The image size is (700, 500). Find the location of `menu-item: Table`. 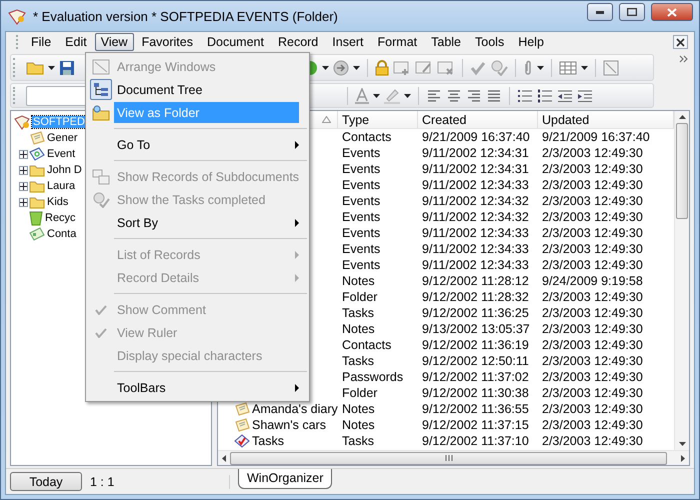

menu-item: Table is located at coordinates (446, 42).